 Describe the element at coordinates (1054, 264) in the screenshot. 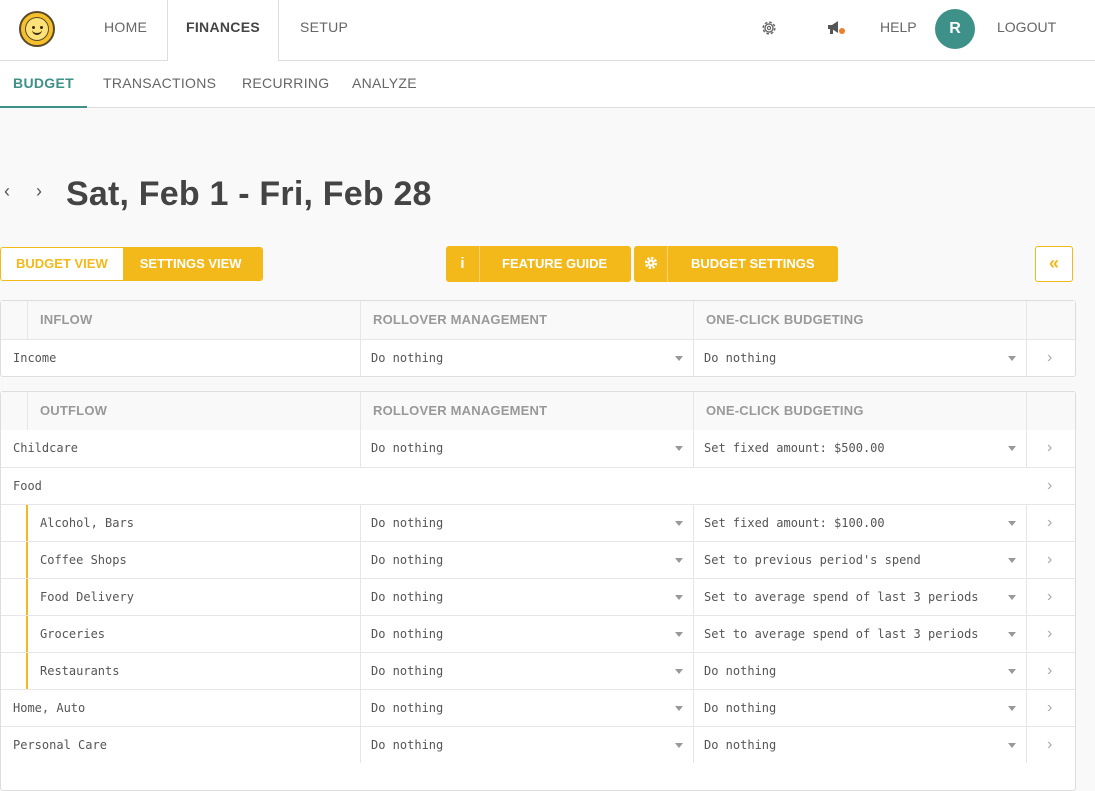

I see `collapse-panel-button: «` at that location.